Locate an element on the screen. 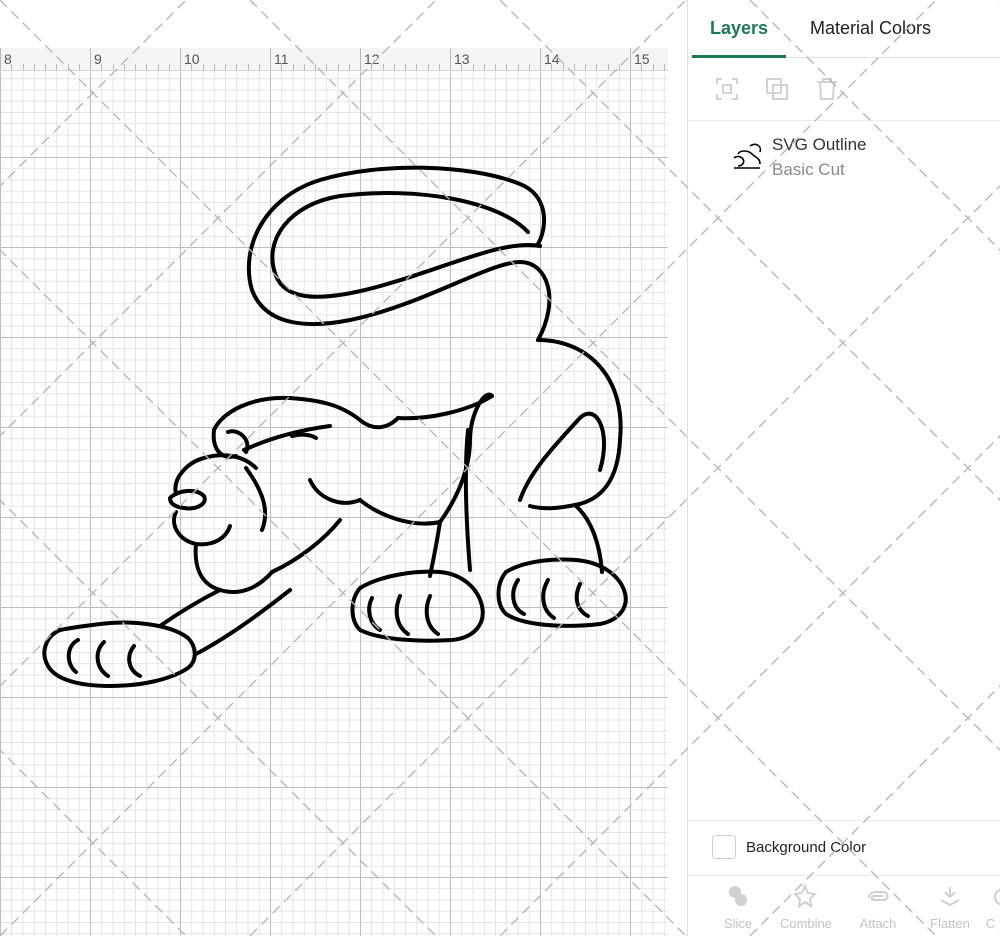  flatten-button: Flatten is located at coordinates (950, 910).